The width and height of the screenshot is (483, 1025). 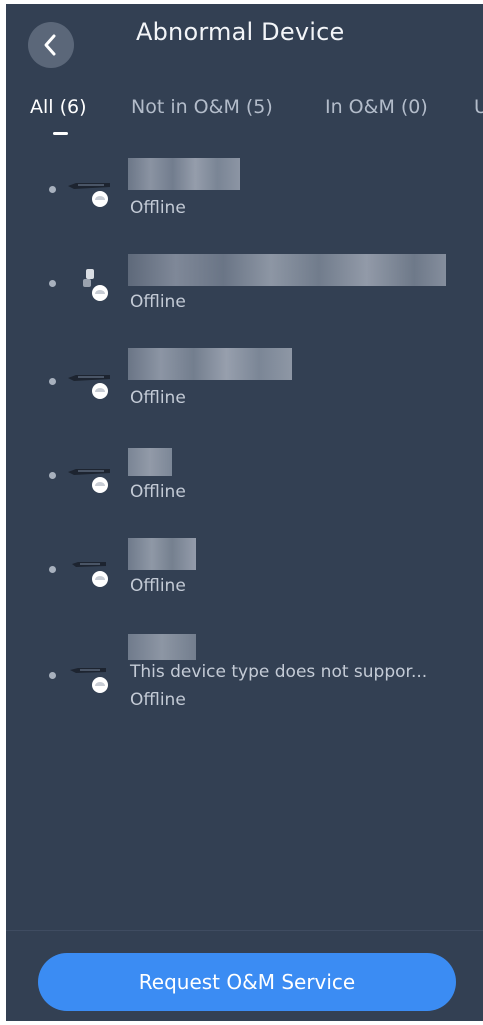 I want to click on header: Abnormal Device, so click(x=244, y=39).